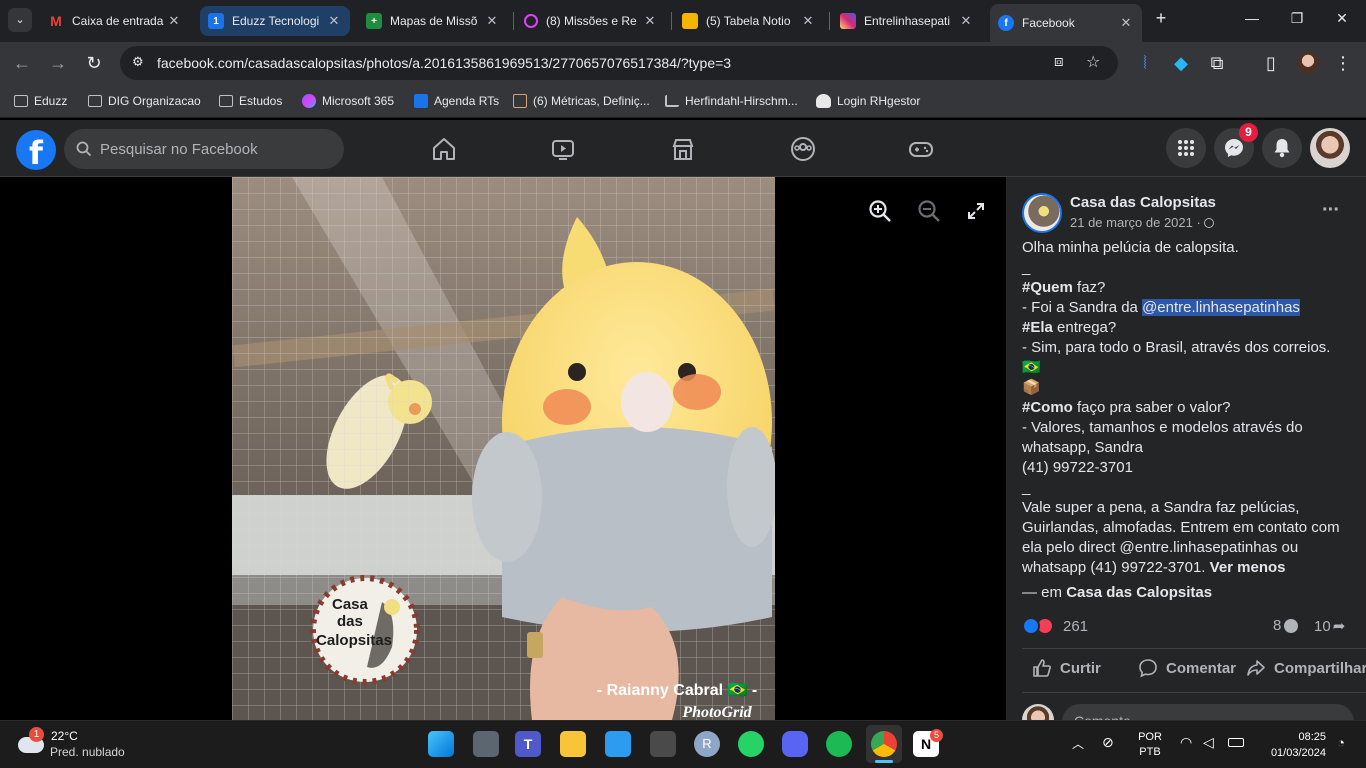 The image size is (1366, 768). I want to click on hashtag-ela: #Ela, so click(1037, 327).